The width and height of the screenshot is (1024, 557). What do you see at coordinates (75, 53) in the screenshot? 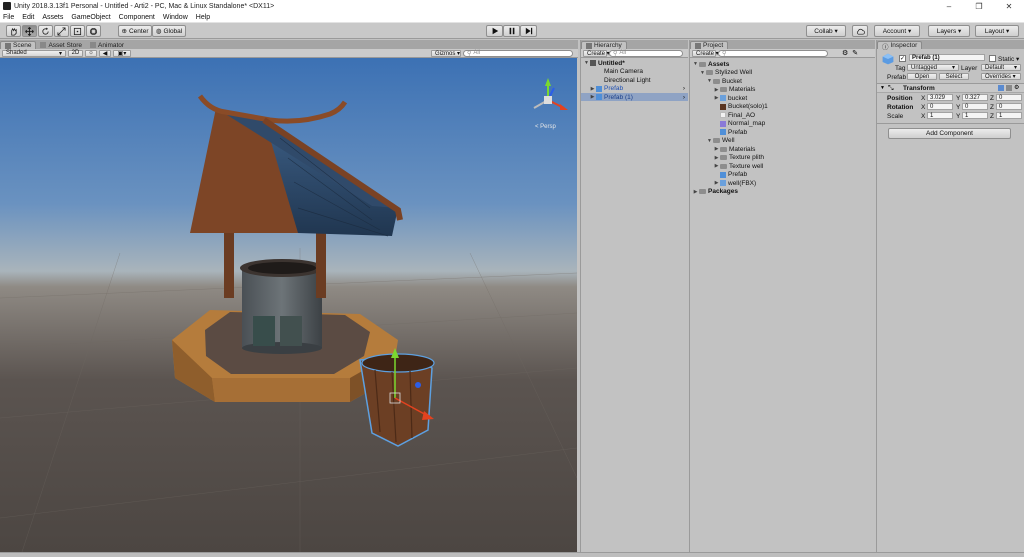
I see `2d-toggle-button: 2D` at bounding box center [75, 53].